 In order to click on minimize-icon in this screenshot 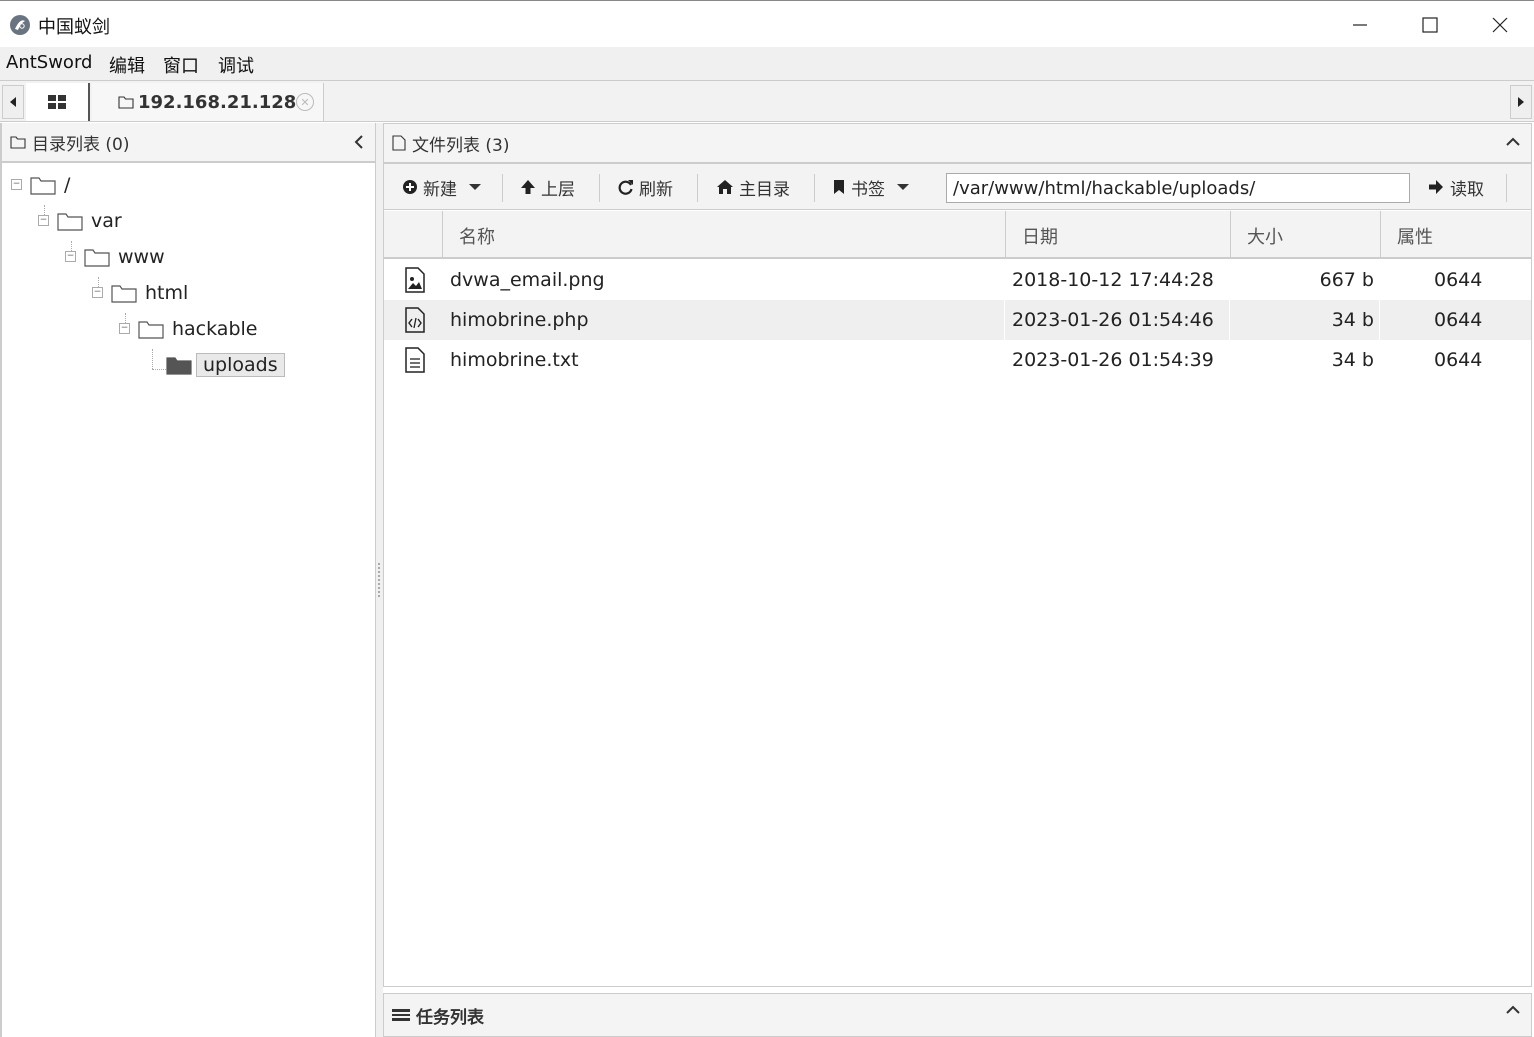, I will do `click(1360, 24)`.